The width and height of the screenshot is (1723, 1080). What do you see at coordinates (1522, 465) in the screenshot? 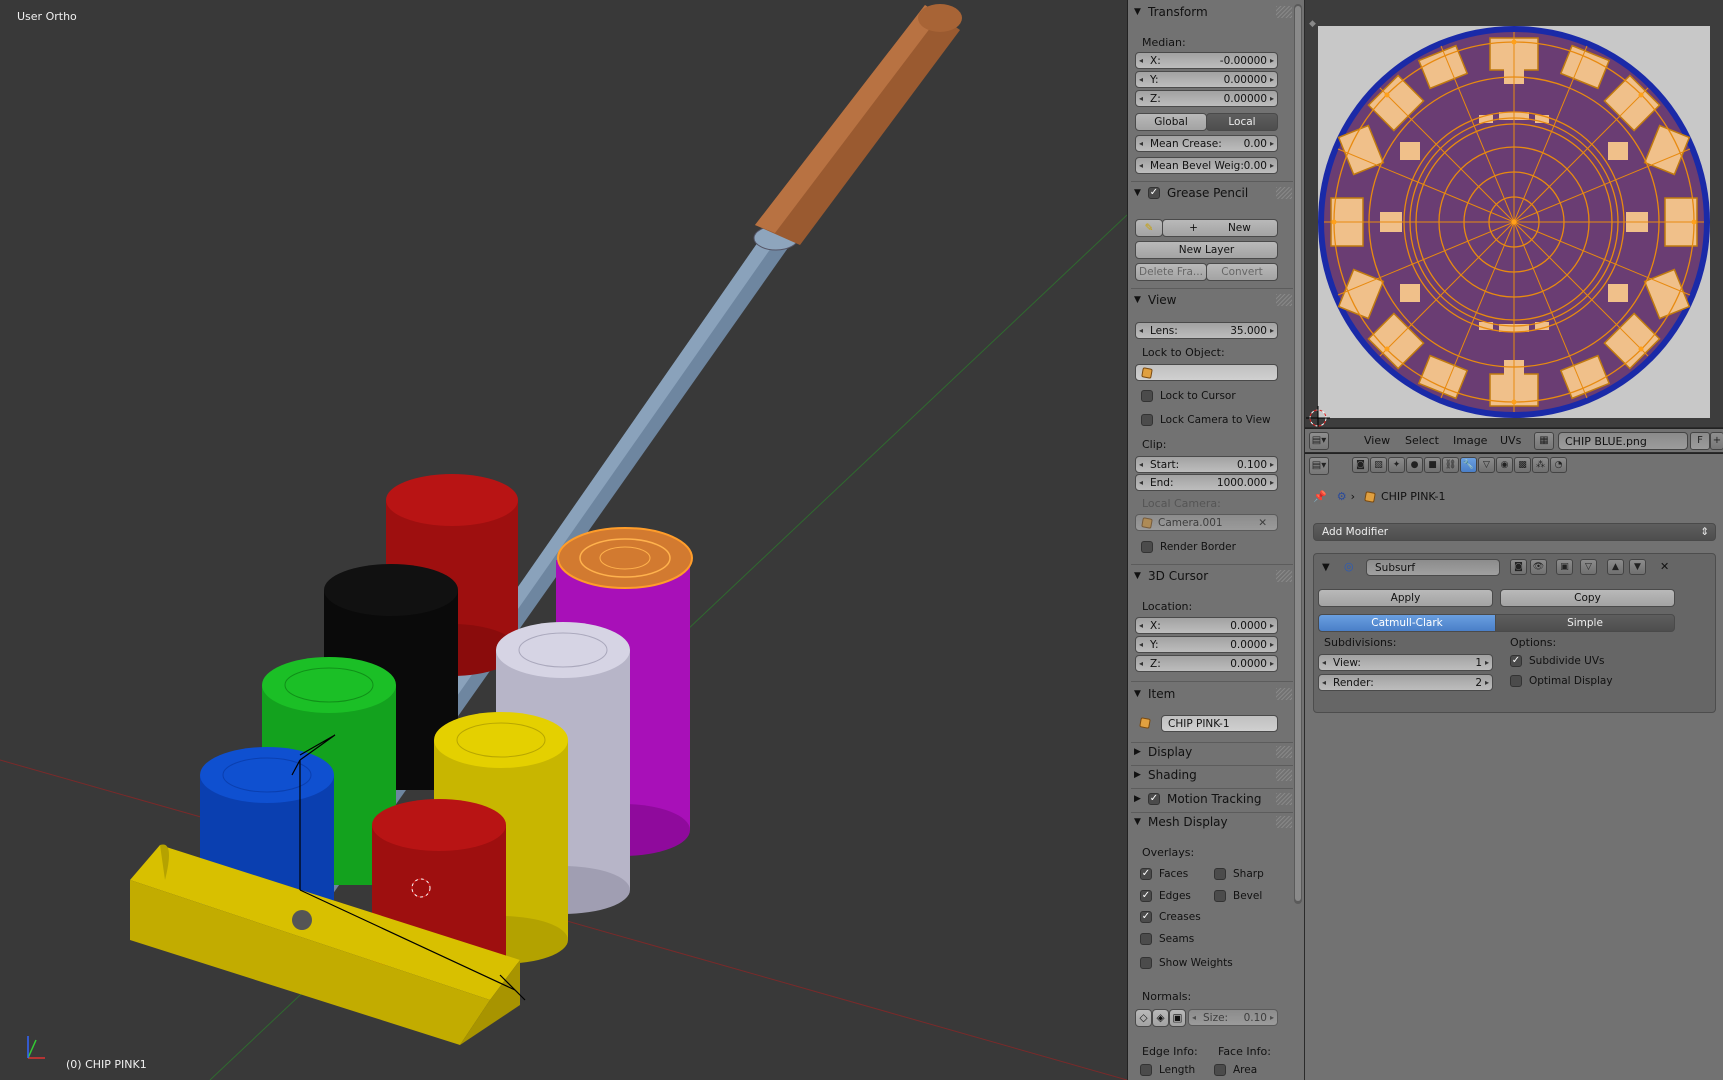
I see `texture-tab-icon: ▩` at bounding box center [1522, 465].